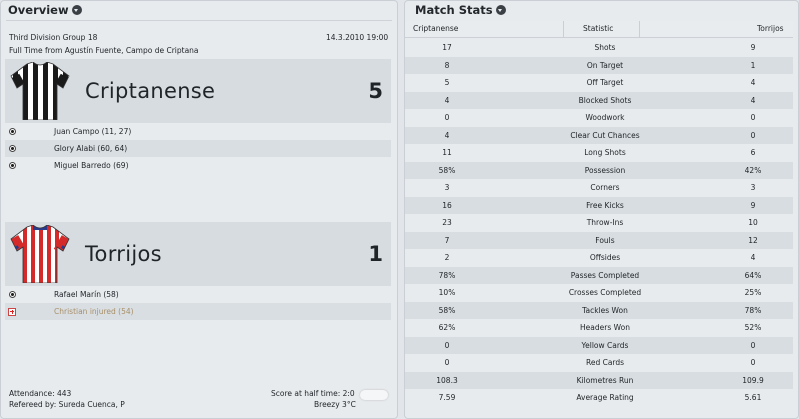 The width and height of the screenshot is (799, 419). I want to click on stats-stat-value: Blocked Shots, so click(605, 100).